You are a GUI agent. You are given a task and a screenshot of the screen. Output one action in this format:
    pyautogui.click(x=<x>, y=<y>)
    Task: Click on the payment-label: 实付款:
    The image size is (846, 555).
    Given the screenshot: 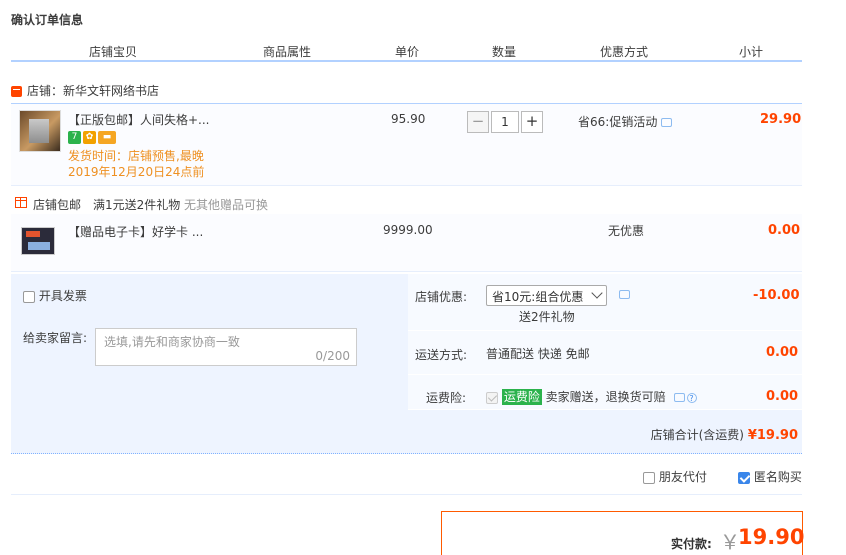 What is the action you would take?
    pyautogui.click(x=691, y=544)
    